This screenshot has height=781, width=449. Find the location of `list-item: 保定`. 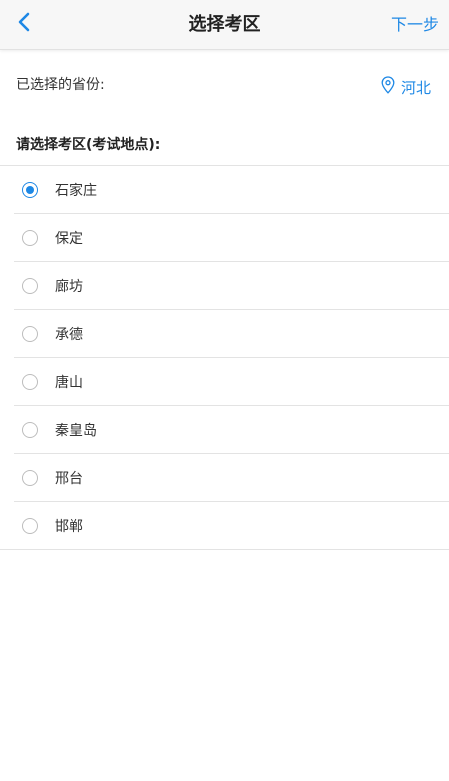

list-item: 保定 is located at coordinates (224, 238).